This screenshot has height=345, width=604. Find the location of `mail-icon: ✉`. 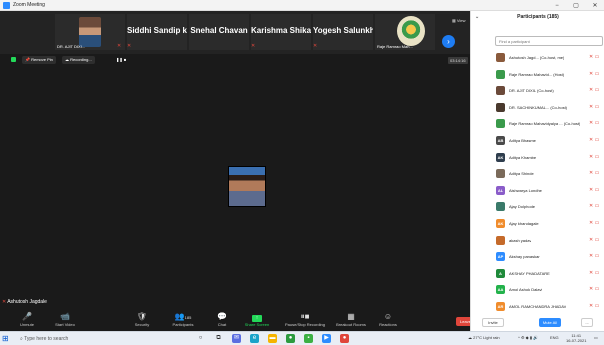

mail-icon: ✉ is located at coordinates (236, 338).